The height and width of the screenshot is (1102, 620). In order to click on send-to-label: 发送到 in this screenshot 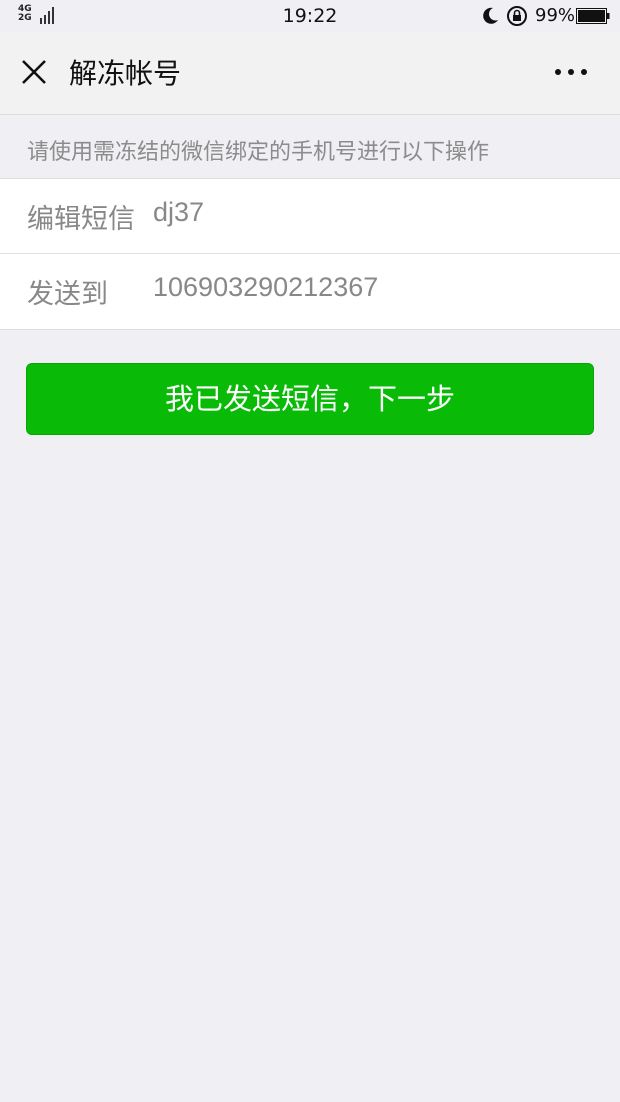, I will do `click(67, 294)`.